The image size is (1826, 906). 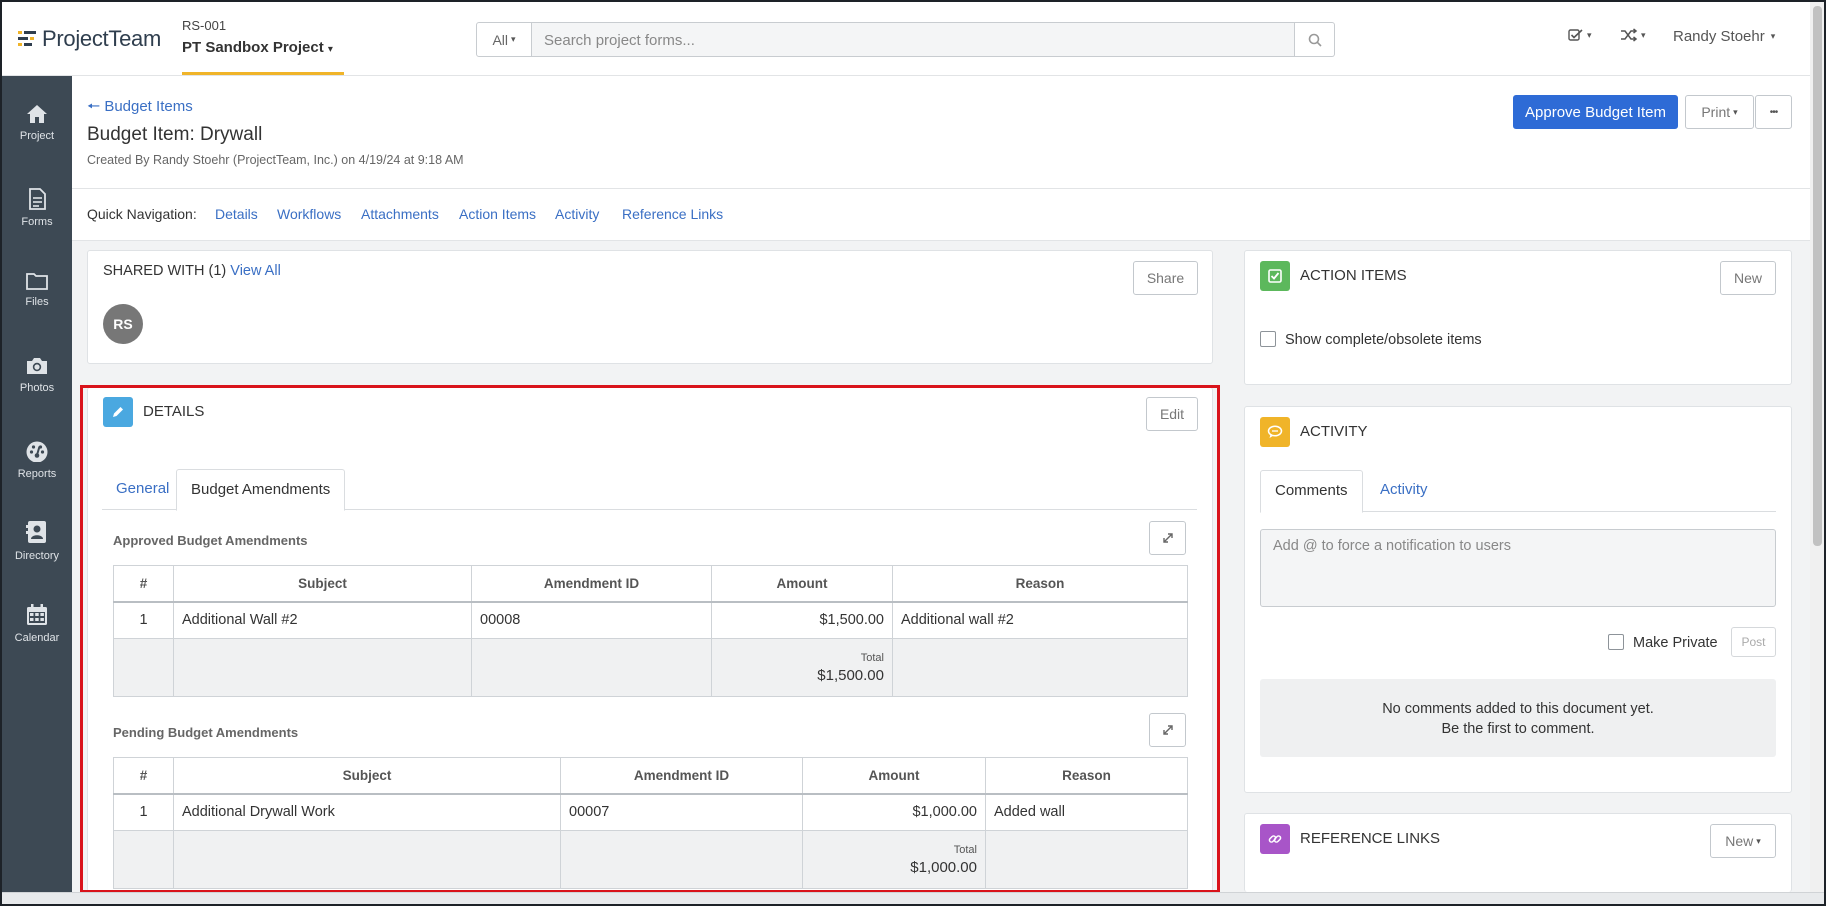 I want to click on sidebar-item-label: Calendar, so click(x=37, y=638).